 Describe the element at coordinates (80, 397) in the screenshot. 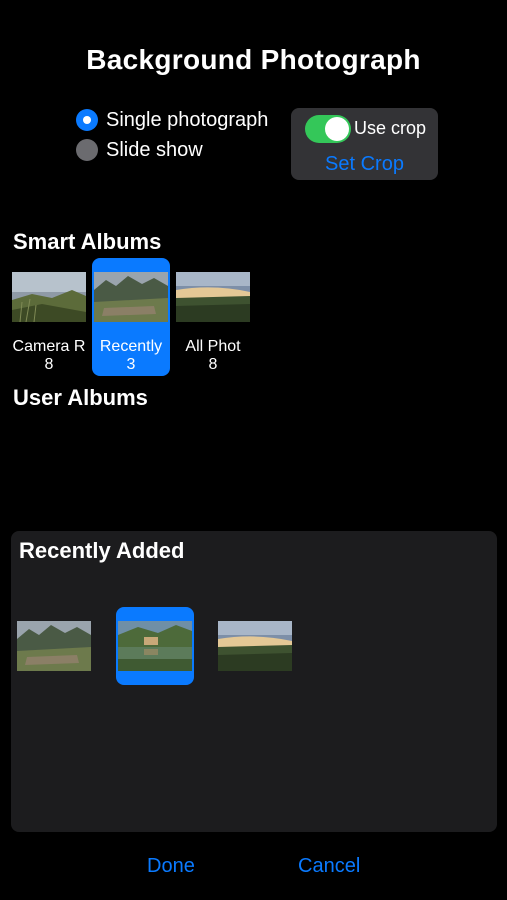

I see `user-albums-heading: User Albums` at that location.